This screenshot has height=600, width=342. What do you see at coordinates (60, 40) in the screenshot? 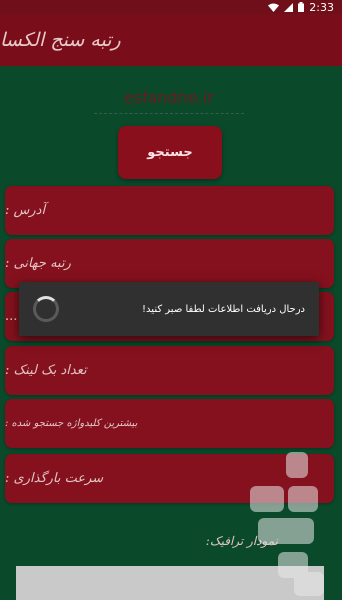
I see `app-title: رتبه سنج الکسا` at bounding box center [60, 40].